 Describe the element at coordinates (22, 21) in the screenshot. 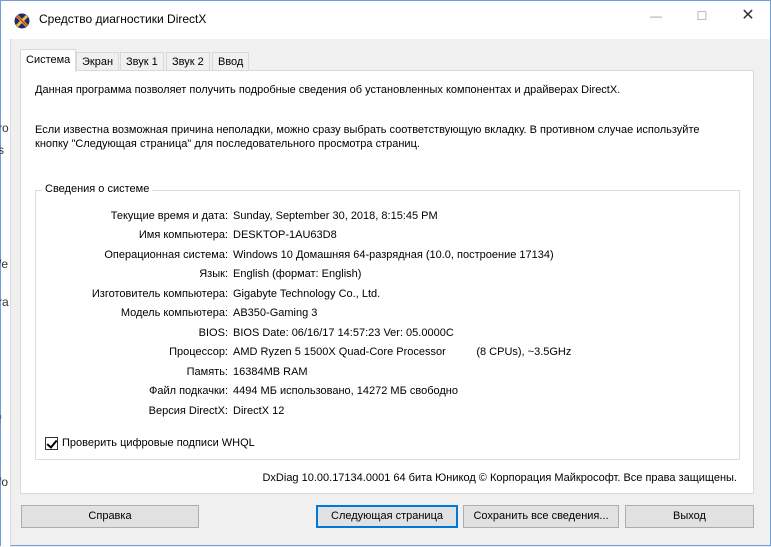

I see `directx-icon` at that location.